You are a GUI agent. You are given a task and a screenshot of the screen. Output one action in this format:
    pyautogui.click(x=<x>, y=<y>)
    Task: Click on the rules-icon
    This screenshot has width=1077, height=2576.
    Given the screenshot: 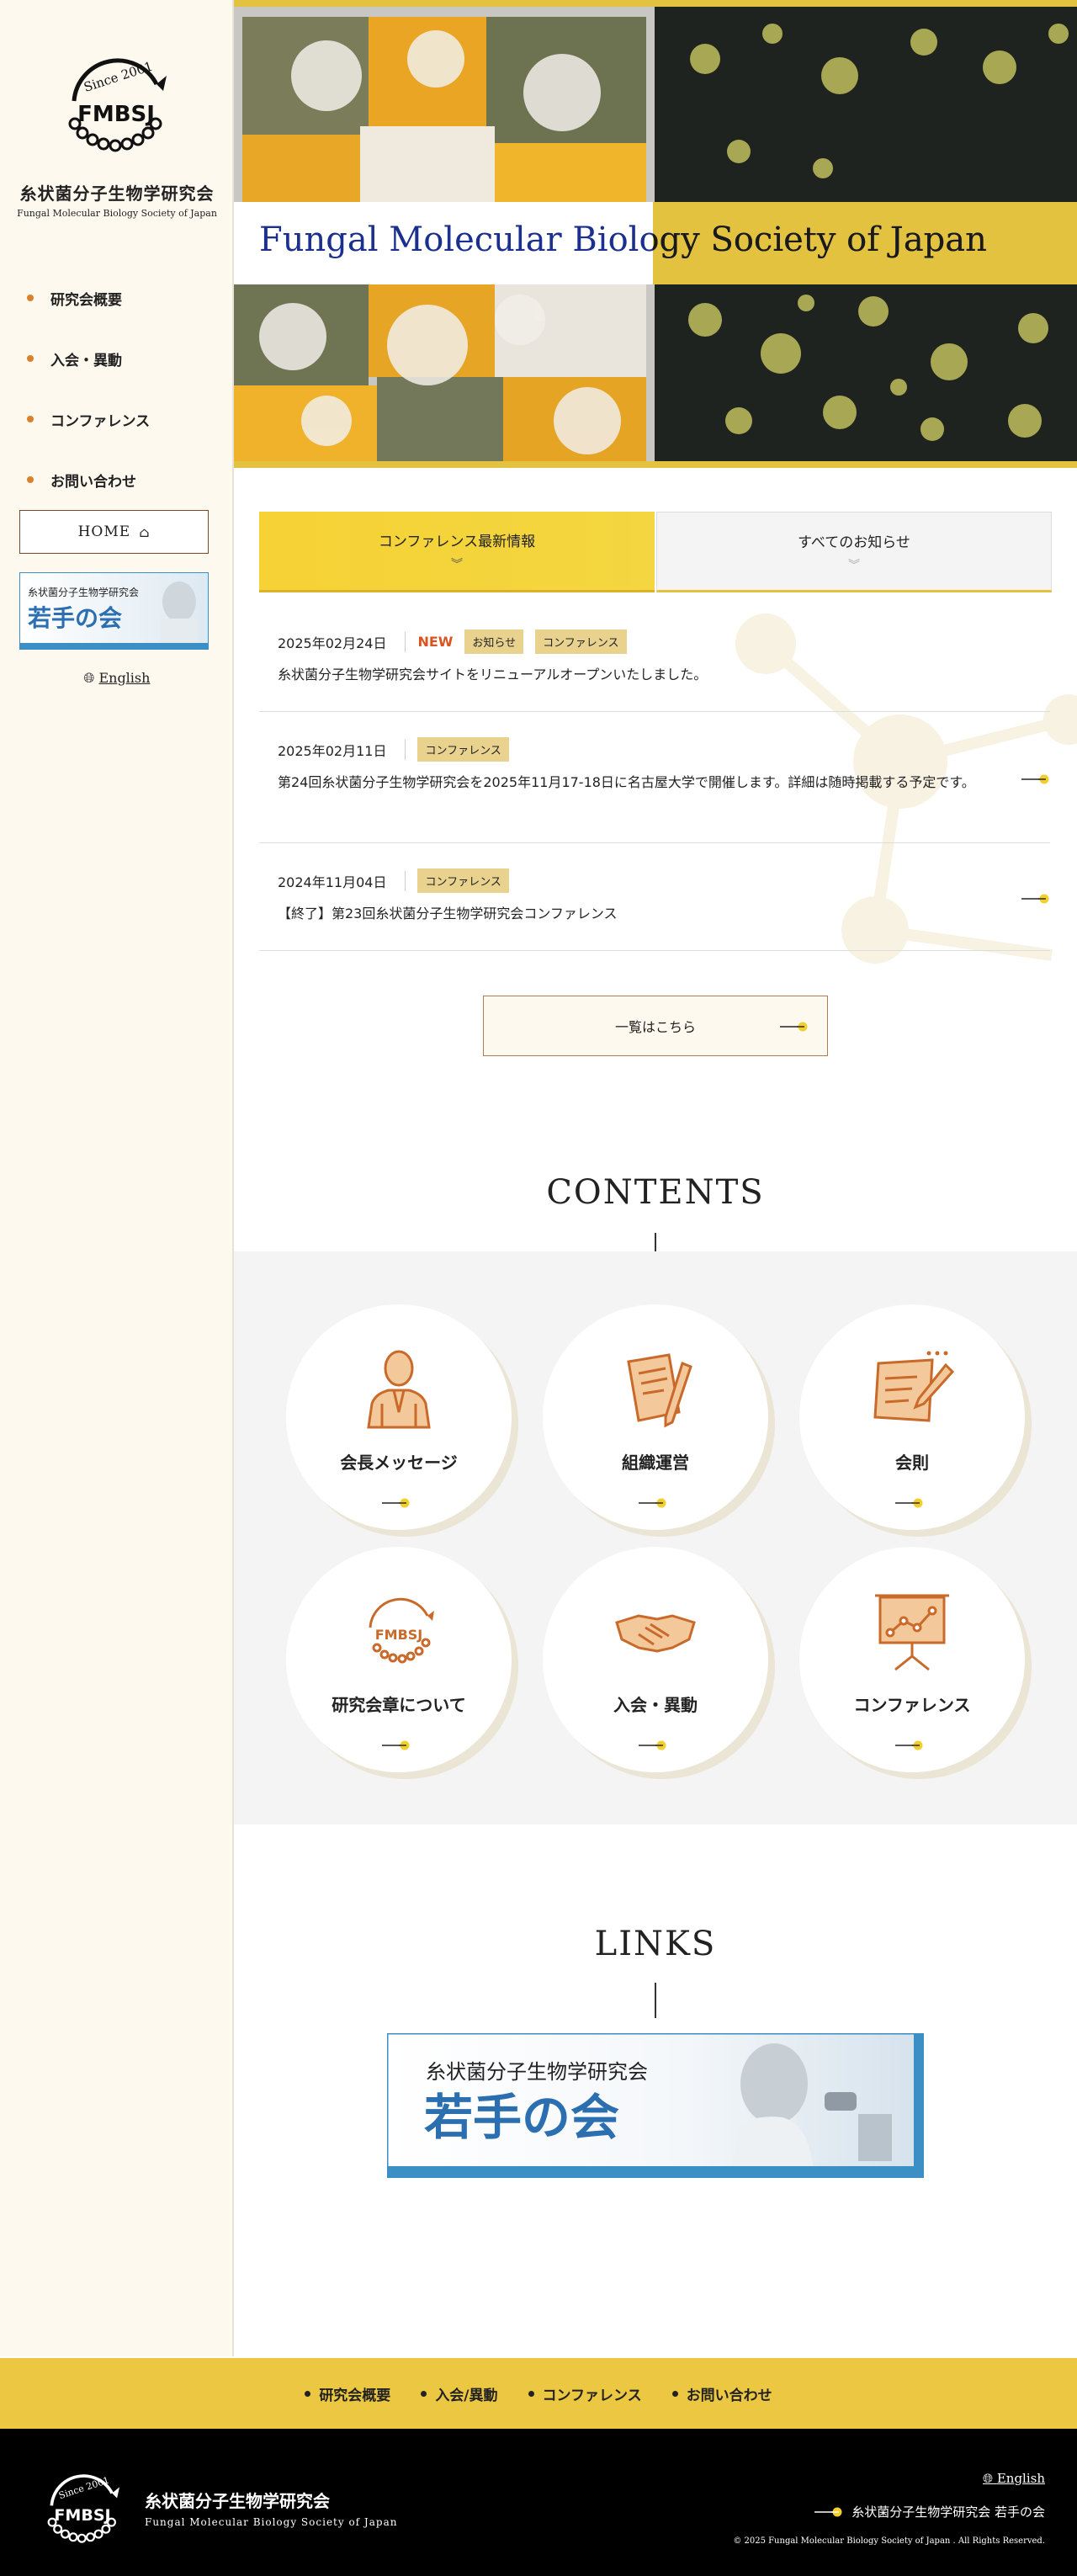 What is the action you would take?
    pyautogui.click(x=913, y=1386)
    